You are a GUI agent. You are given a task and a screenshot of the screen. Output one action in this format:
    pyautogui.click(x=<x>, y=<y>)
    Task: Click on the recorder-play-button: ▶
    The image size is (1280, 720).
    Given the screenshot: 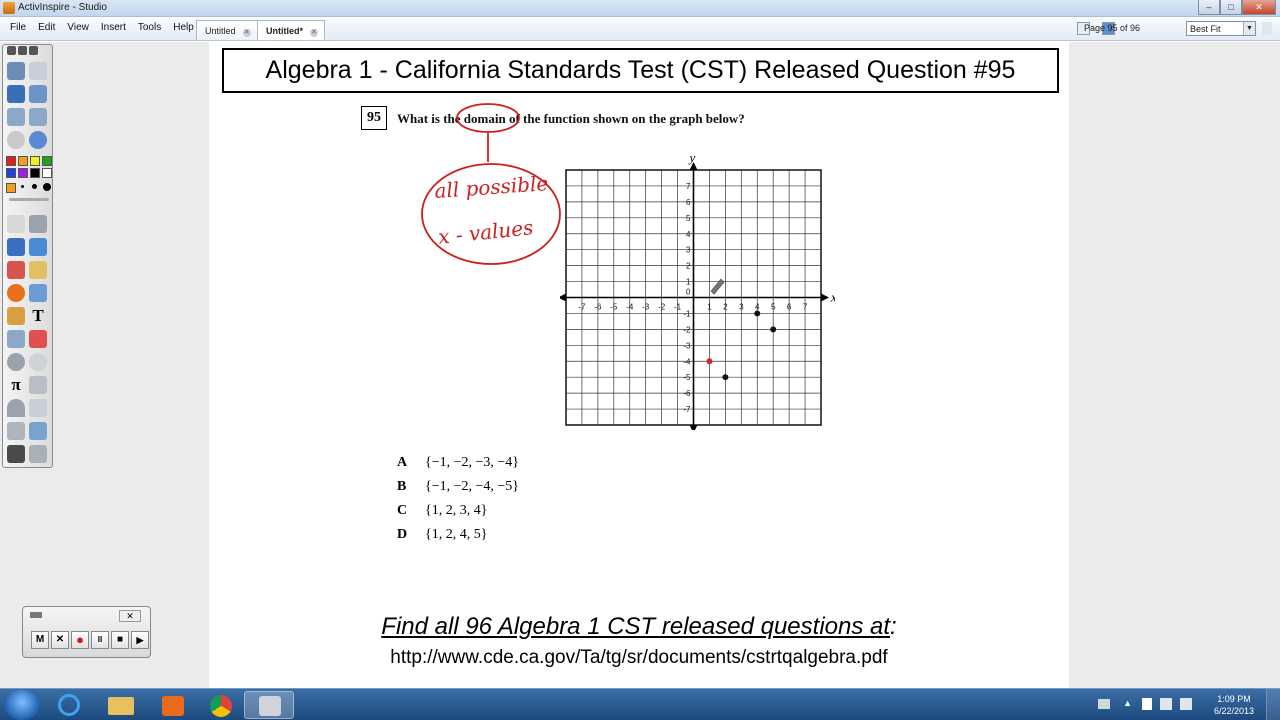 What is the action you would take?
    pyautogui.click(x=140, y=640)
    